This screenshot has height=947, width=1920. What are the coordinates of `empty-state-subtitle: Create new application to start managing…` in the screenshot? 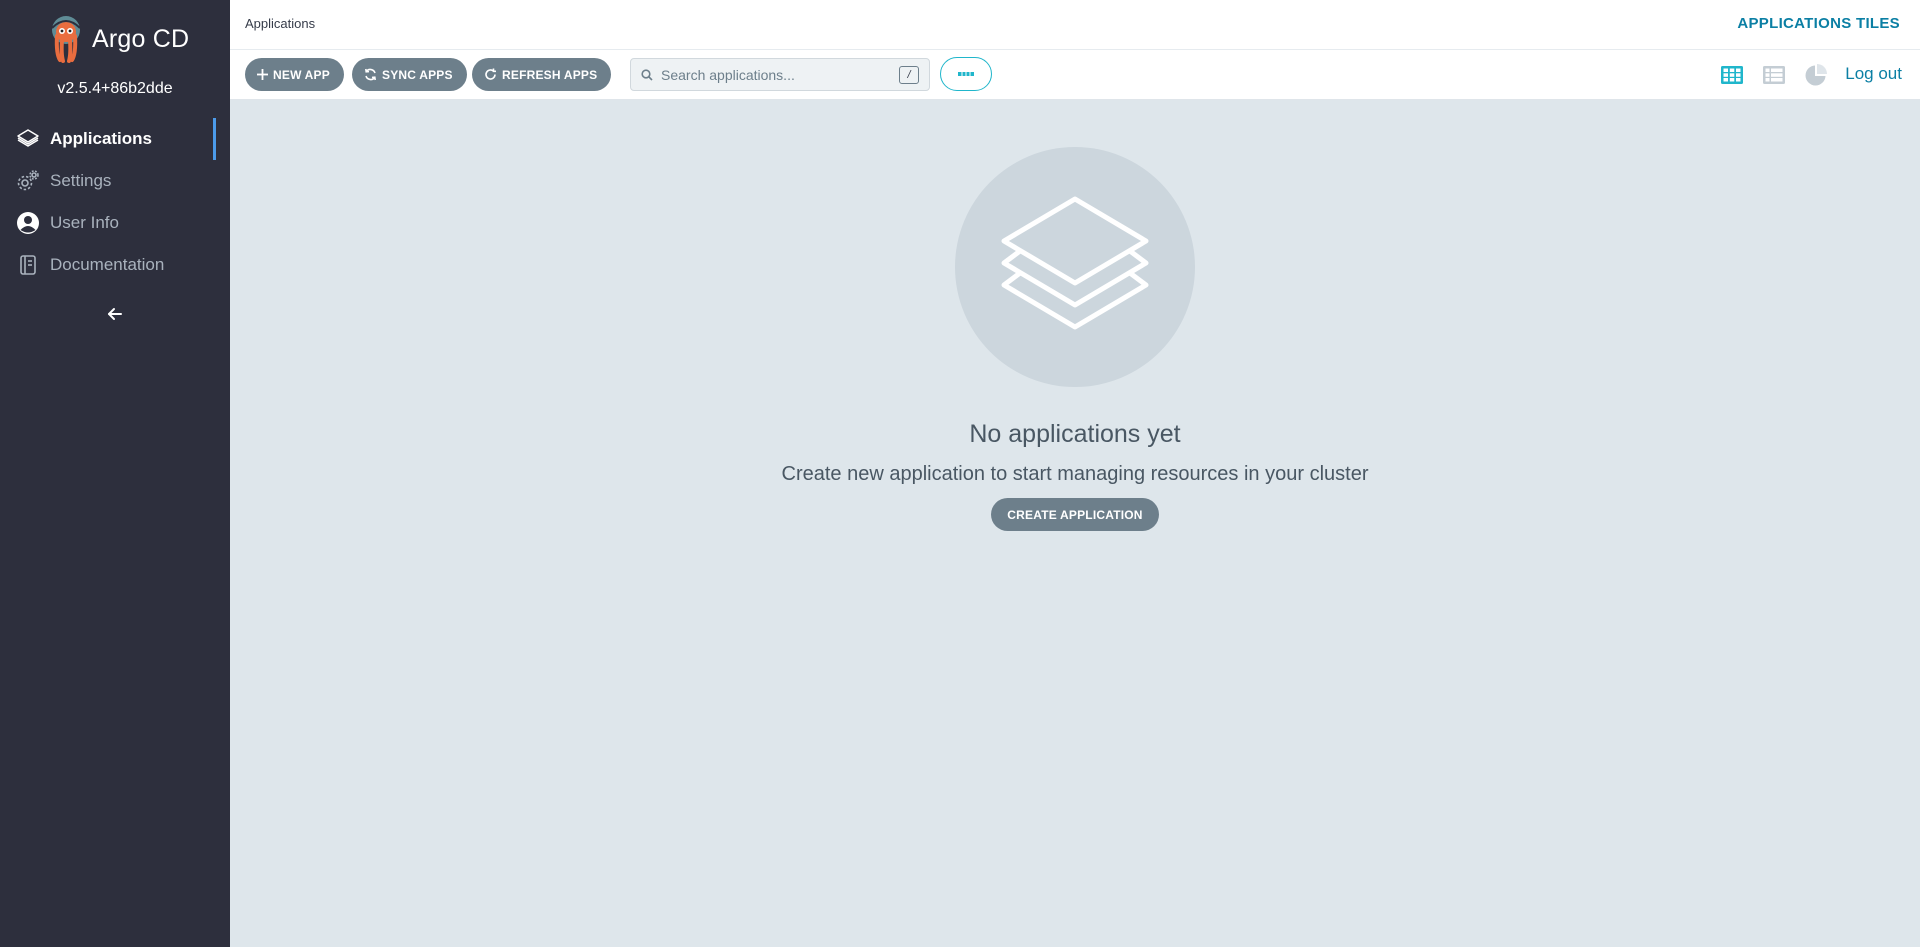 It's located at (1075, 474).